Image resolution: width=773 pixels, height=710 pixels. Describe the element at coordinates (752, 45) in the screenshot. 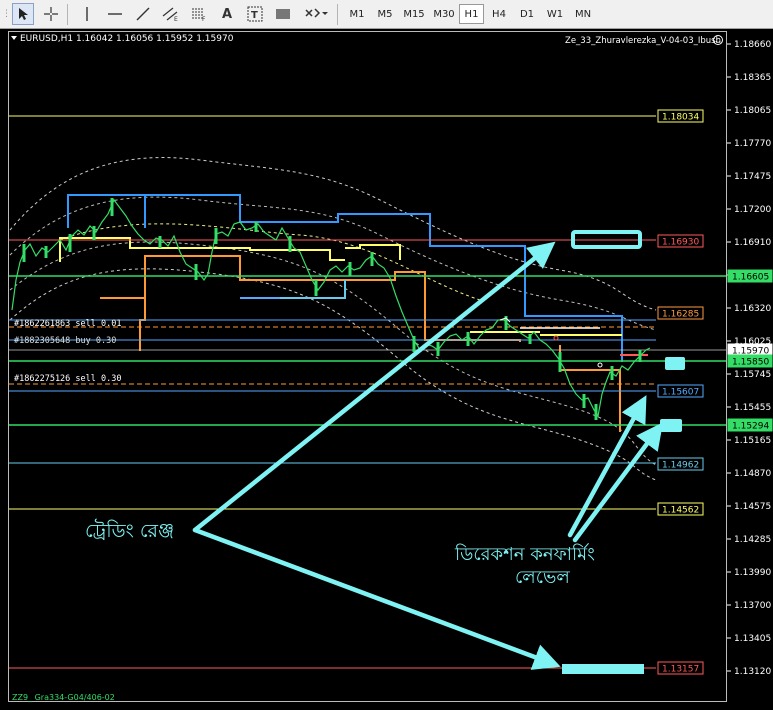

I see `price-axis-label: 1.18660` at that location.